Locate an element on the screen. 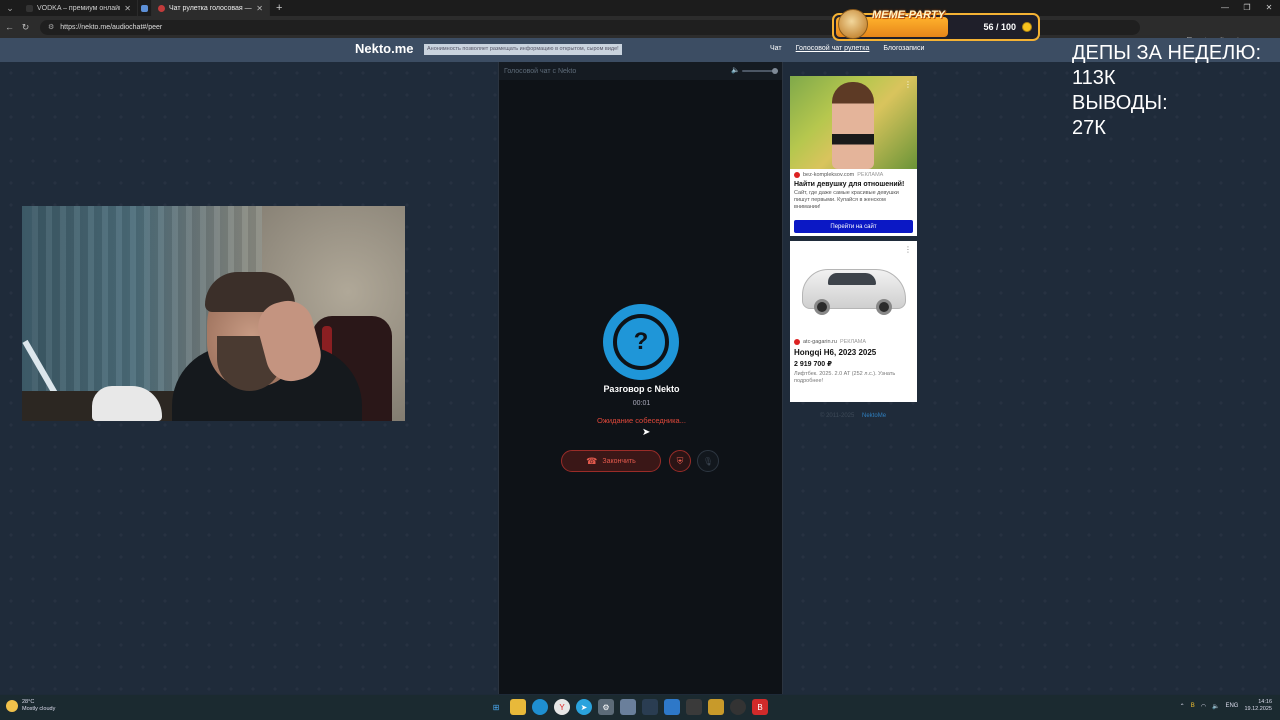  coin-icon is located at coordinates (1027, 27).